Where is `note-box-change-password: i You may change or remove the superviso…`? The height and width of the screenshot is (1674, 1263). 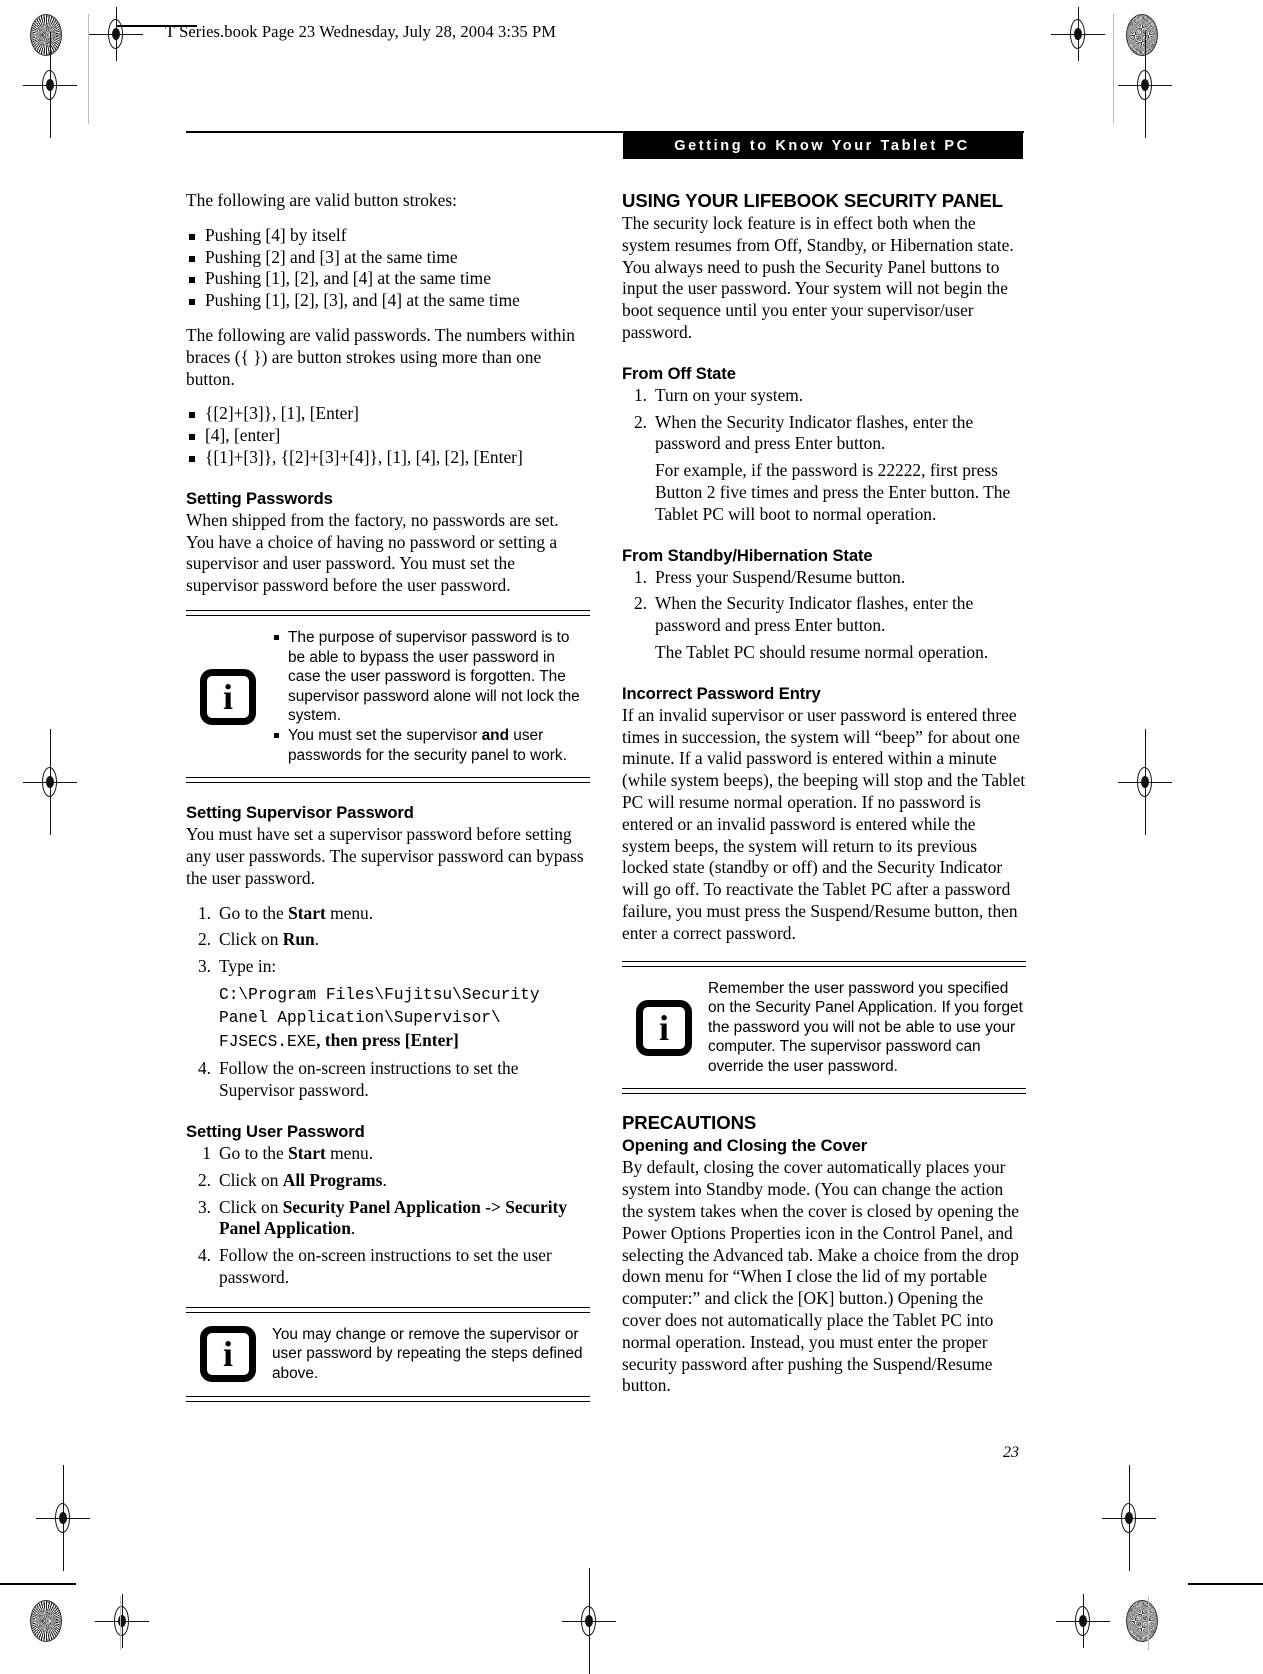 note-box-change-password: i You may change or remove the superviso… is located at coordinates (388, 1354).